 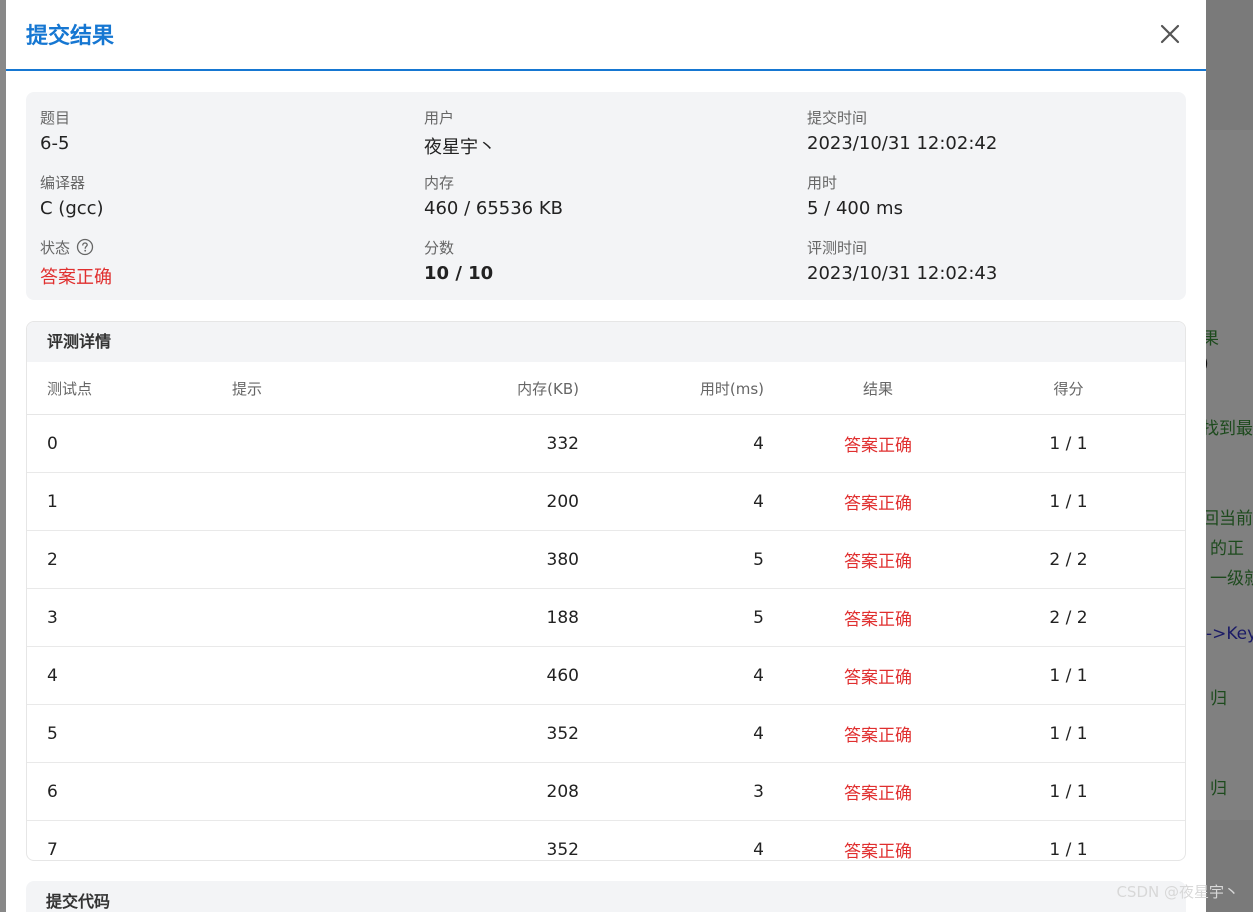 I want to click on info-compiler: 编译器 C (gcc), so click(x=220, y=195).